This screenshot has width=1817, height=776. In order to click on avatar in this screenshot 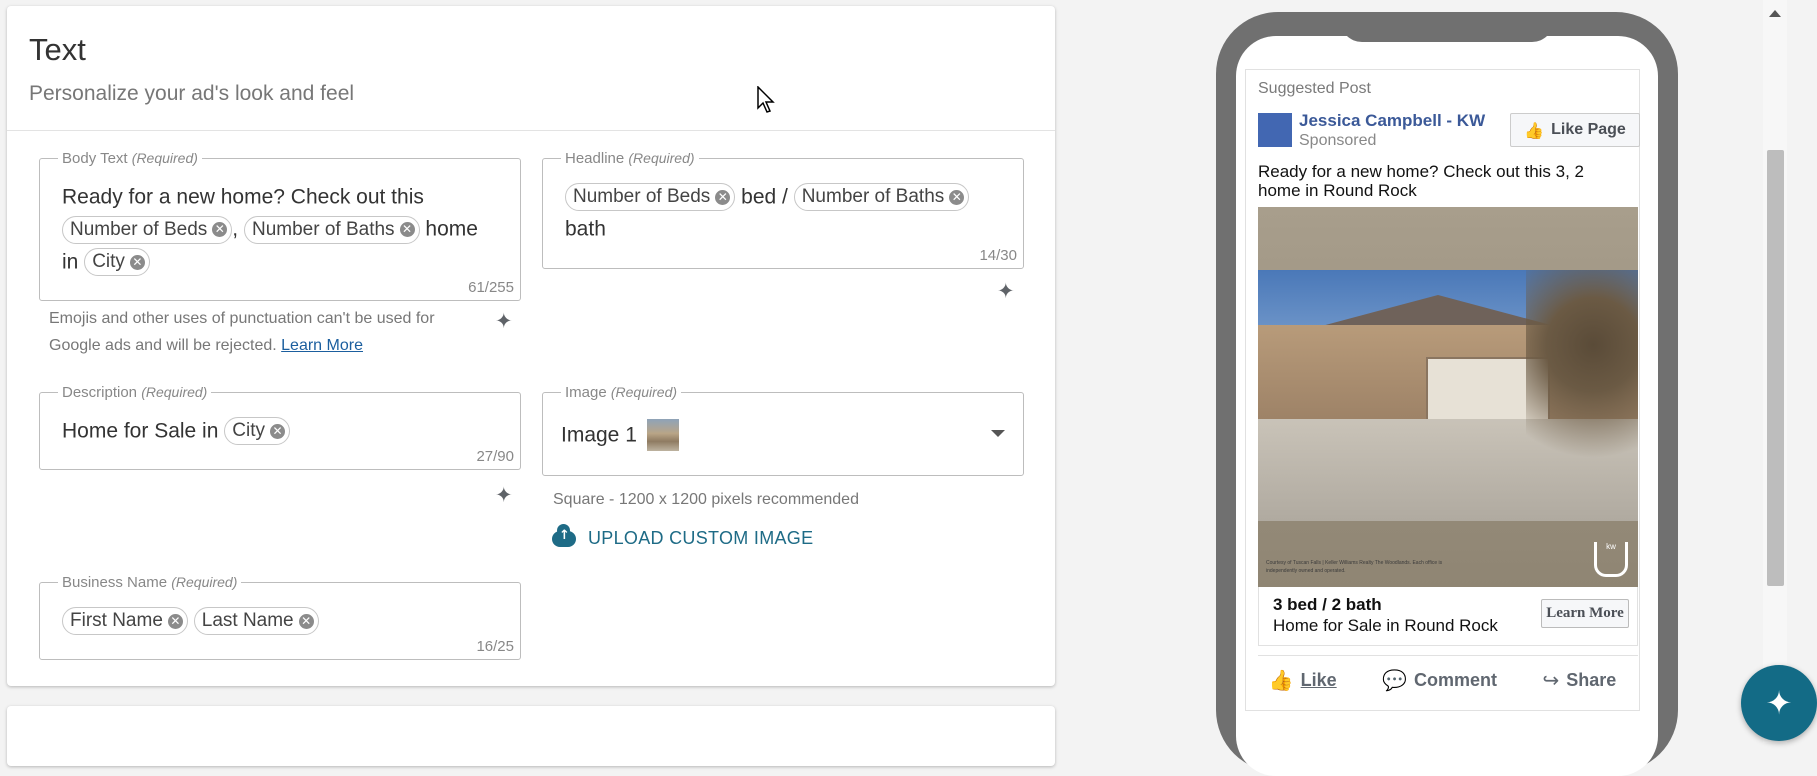, I will do `click(1275, 130)`.